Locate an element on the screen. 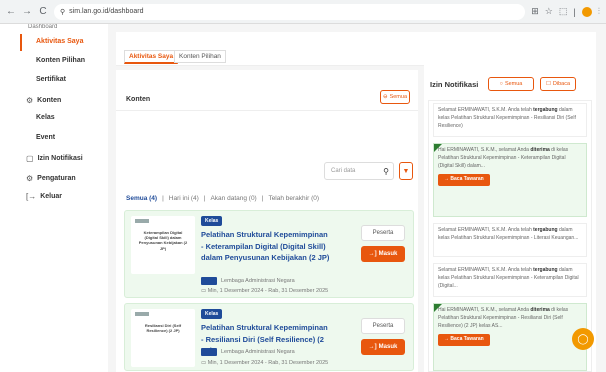 The height and width of the screenshot is (372, 606). url-text: sim.lan.go.id/dashboard is located at coordinates (106, 11).